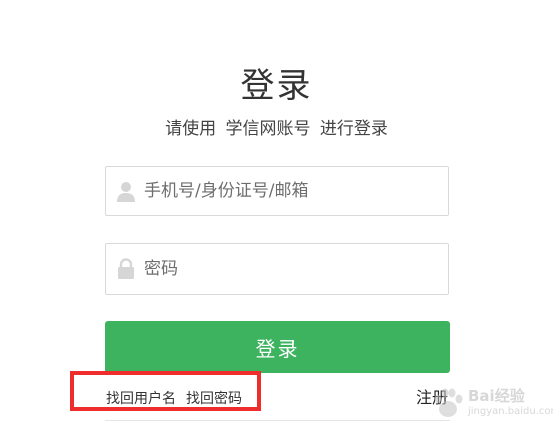  I want to click on baidu-jingyan-watermark: Bai经验 jingyan.baidu.com, so click(490, 405).